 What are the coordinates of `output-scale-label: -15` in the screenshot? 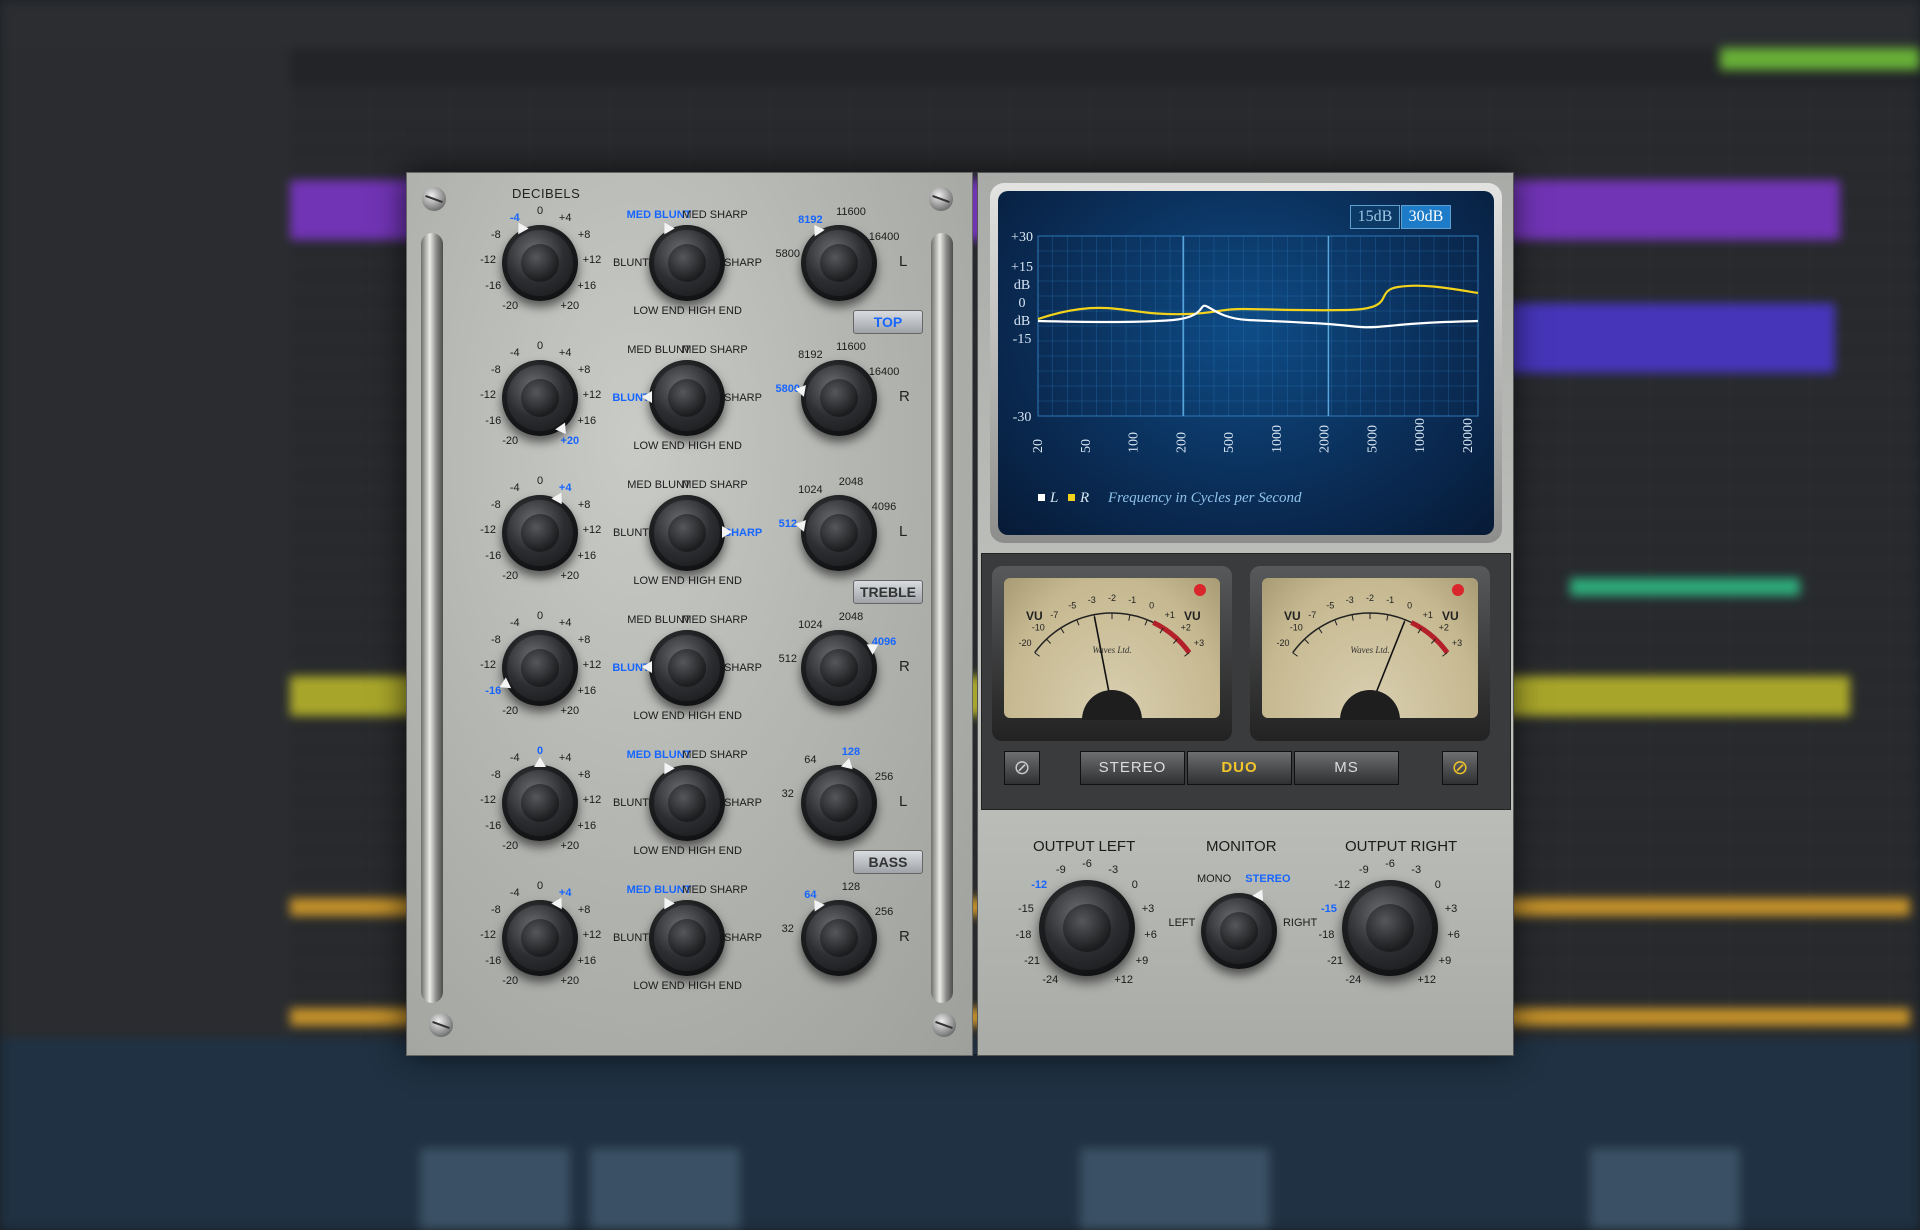 It's located at (1329, 908).